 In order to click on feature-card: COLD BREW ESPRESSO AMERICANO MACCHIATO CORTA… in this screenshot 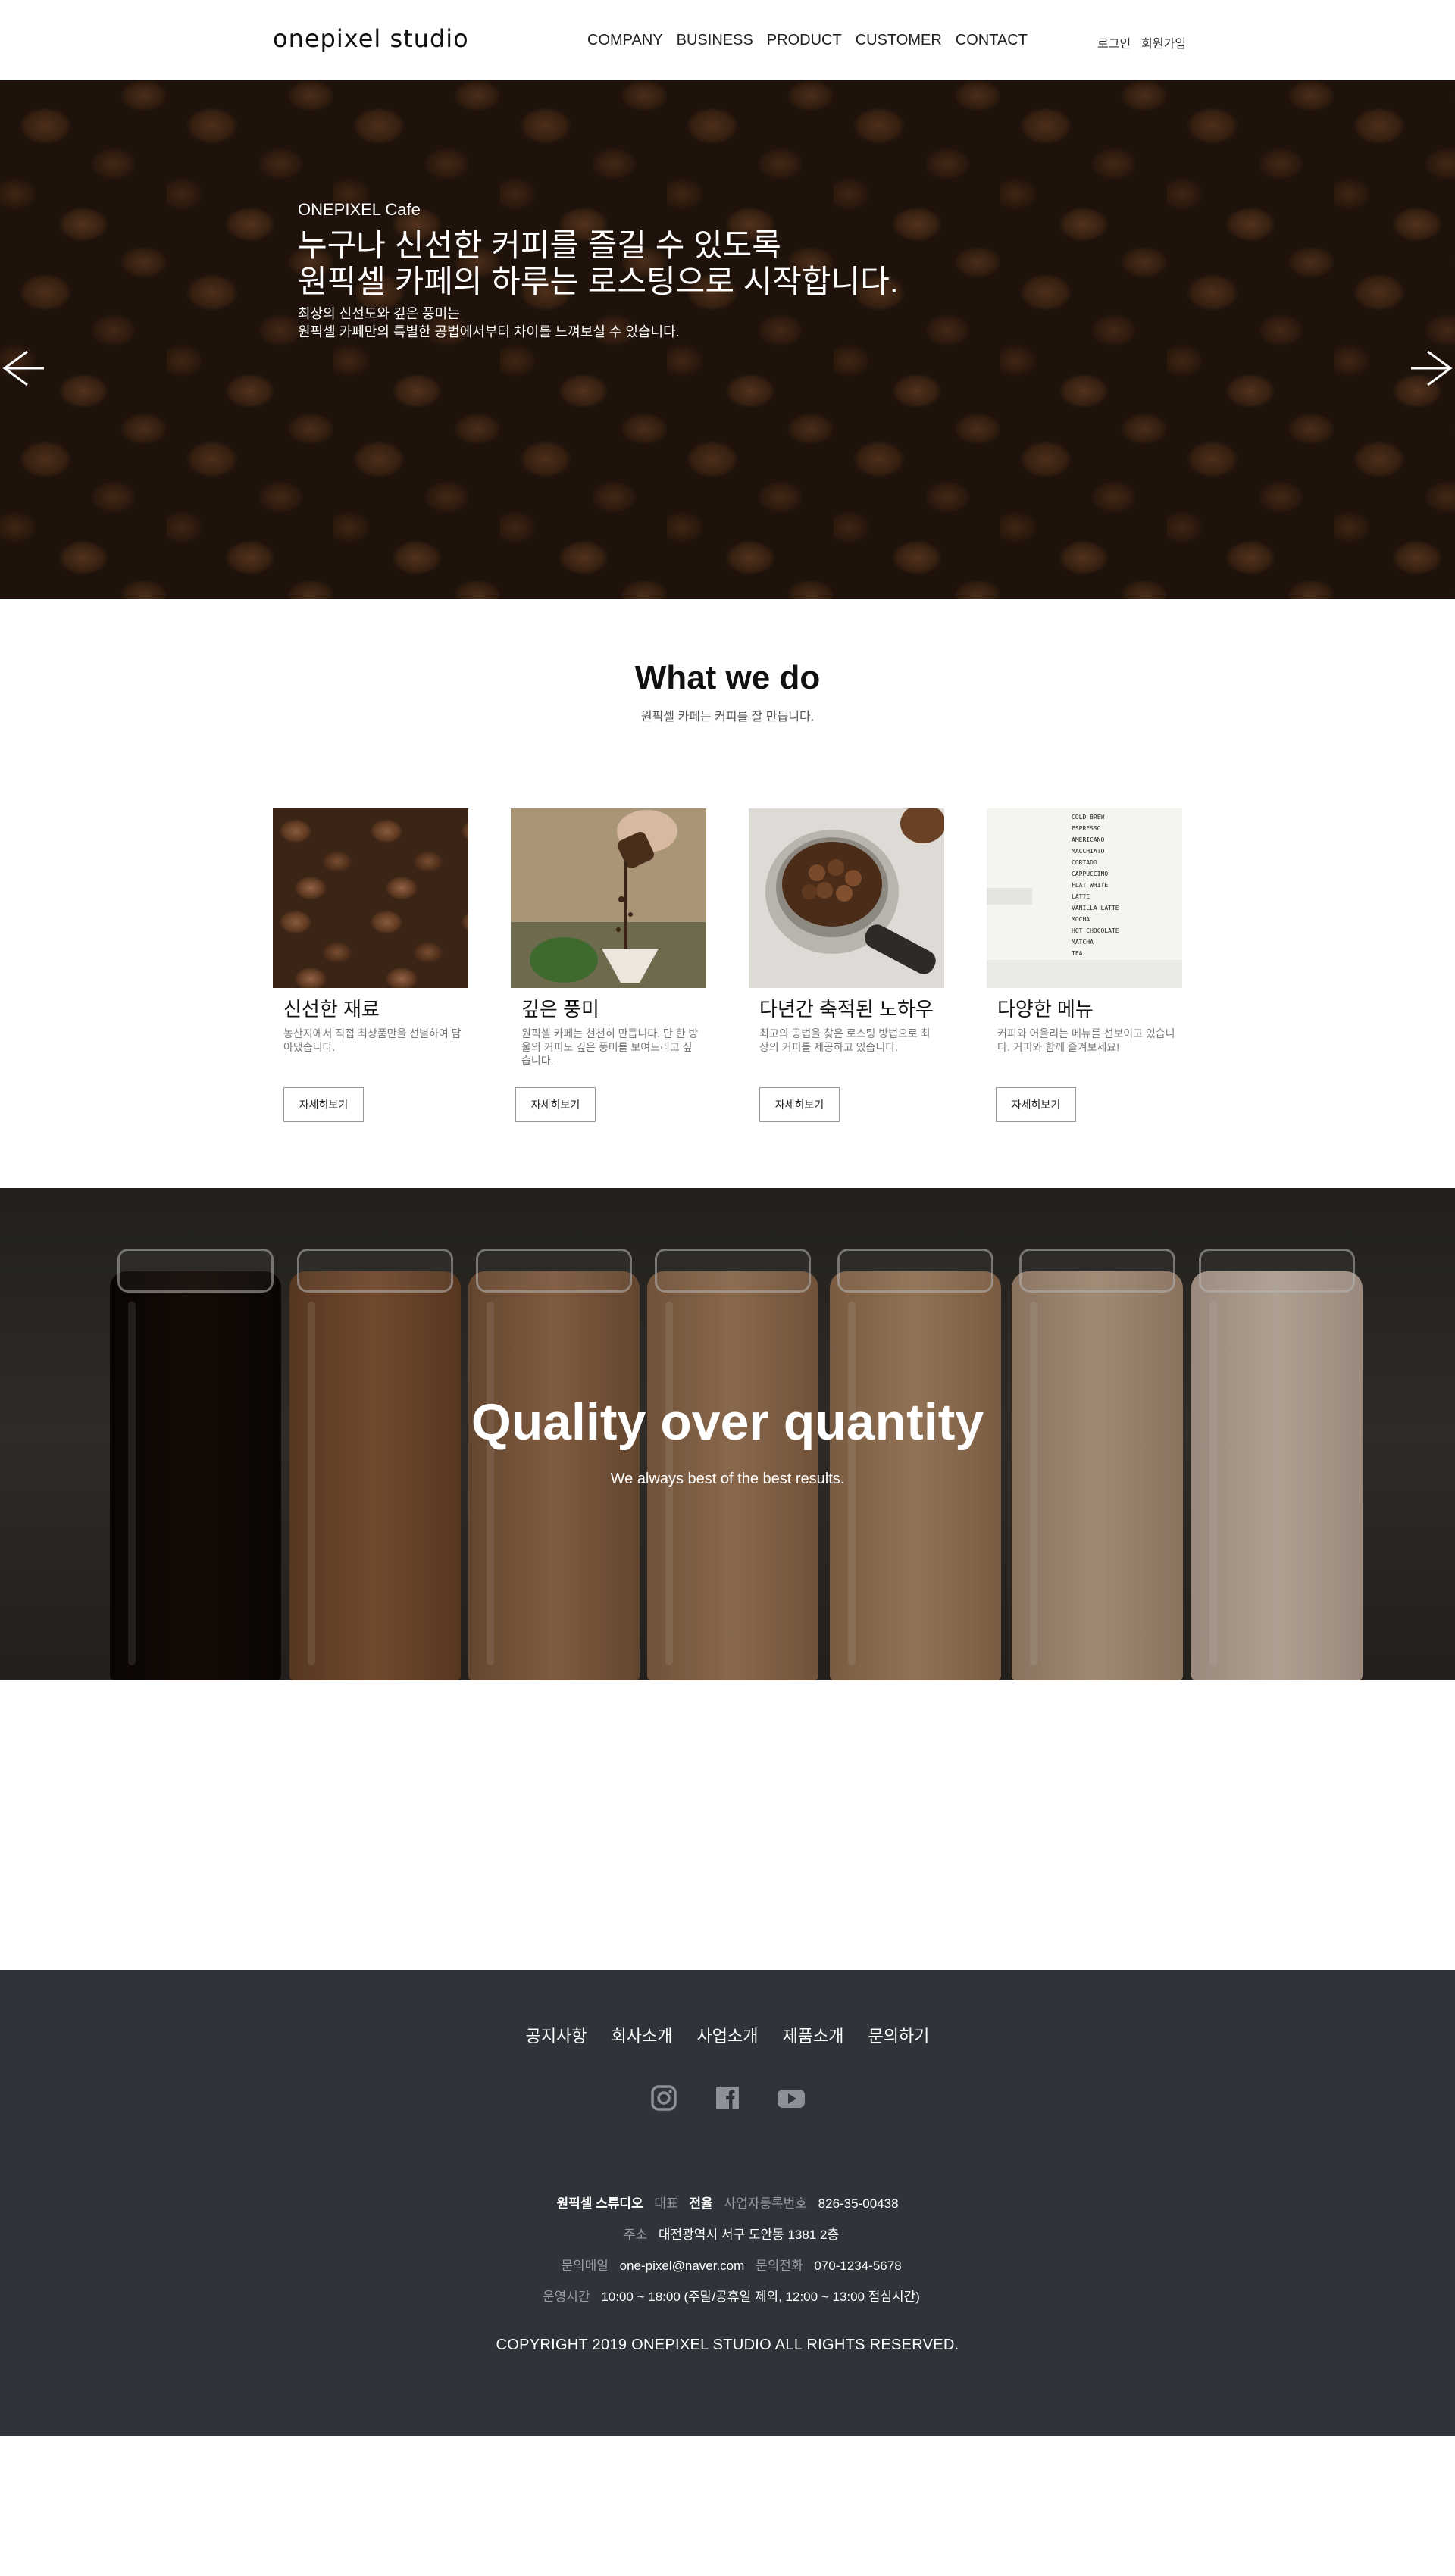, I will do `click(1085, 968)`.